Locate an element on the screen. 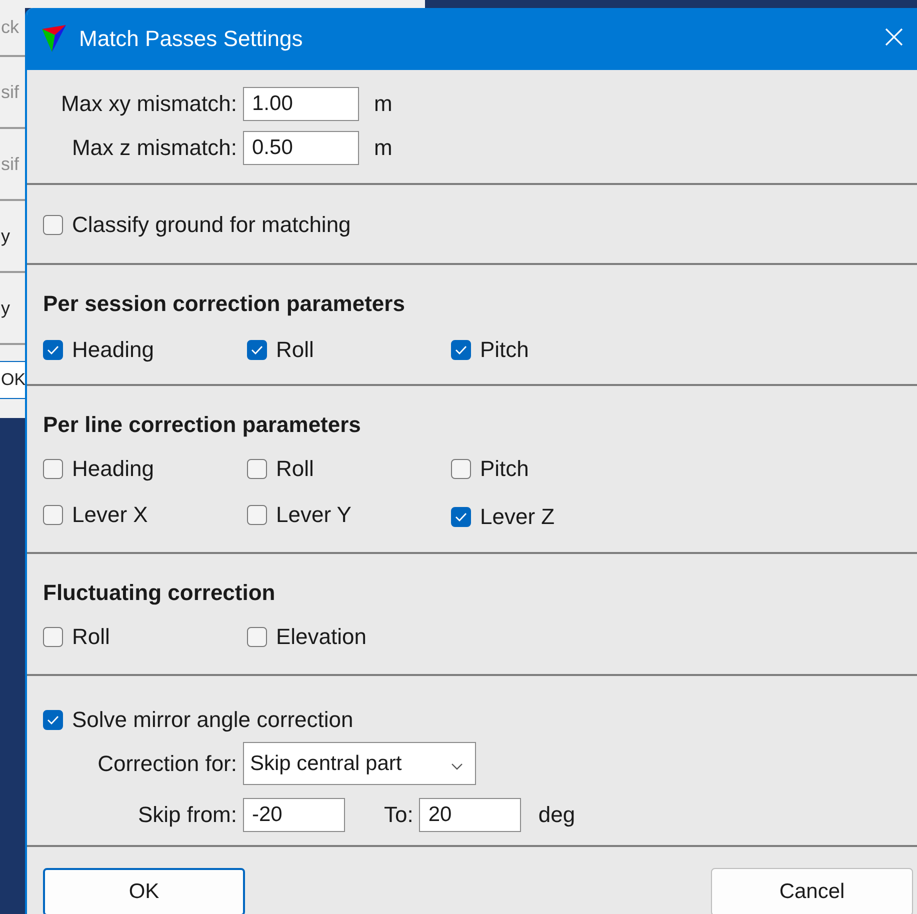 The width and height of the screenshot is (917, 914). section-heading: Per line correction parameters is located at coordinates (202, 425).